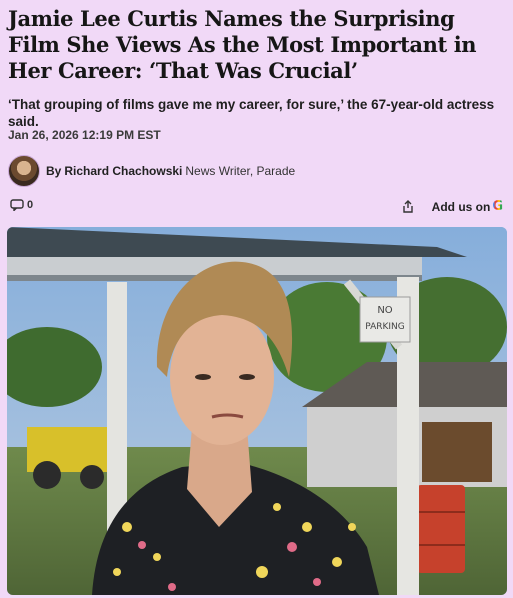 This screenshot has width=513, height=598. Describe the element at coordinates (123, 171) in the screenshot. I see `author-link: Richard Chachowski` at that location.